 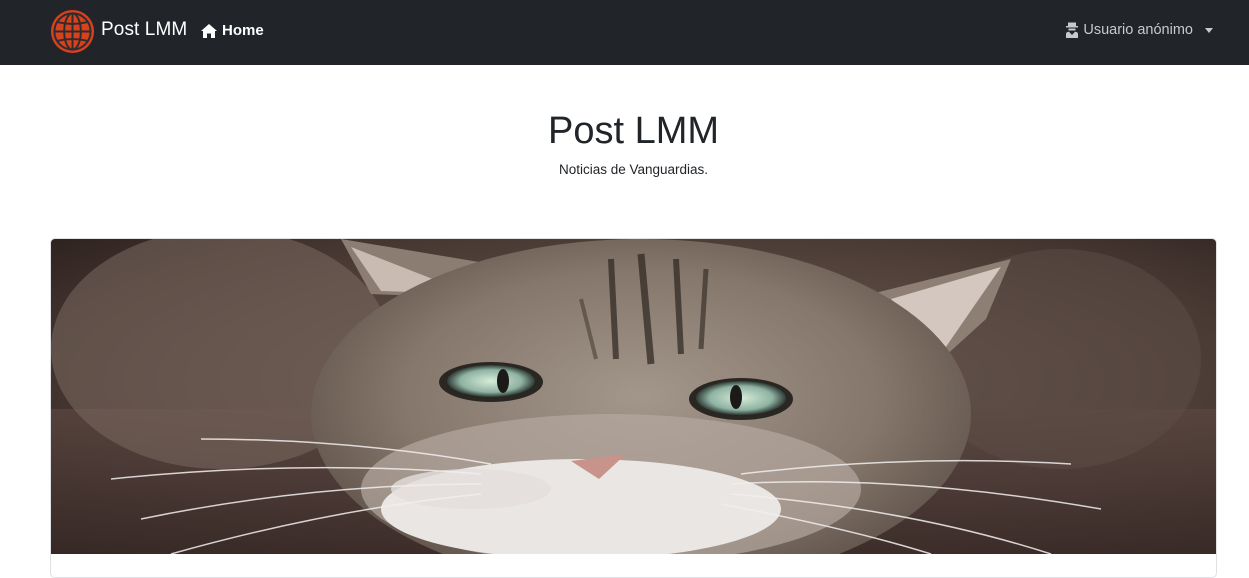 I want to click on page-subtitle: Noticias de Vanguardias., so click(x=633, y=169).